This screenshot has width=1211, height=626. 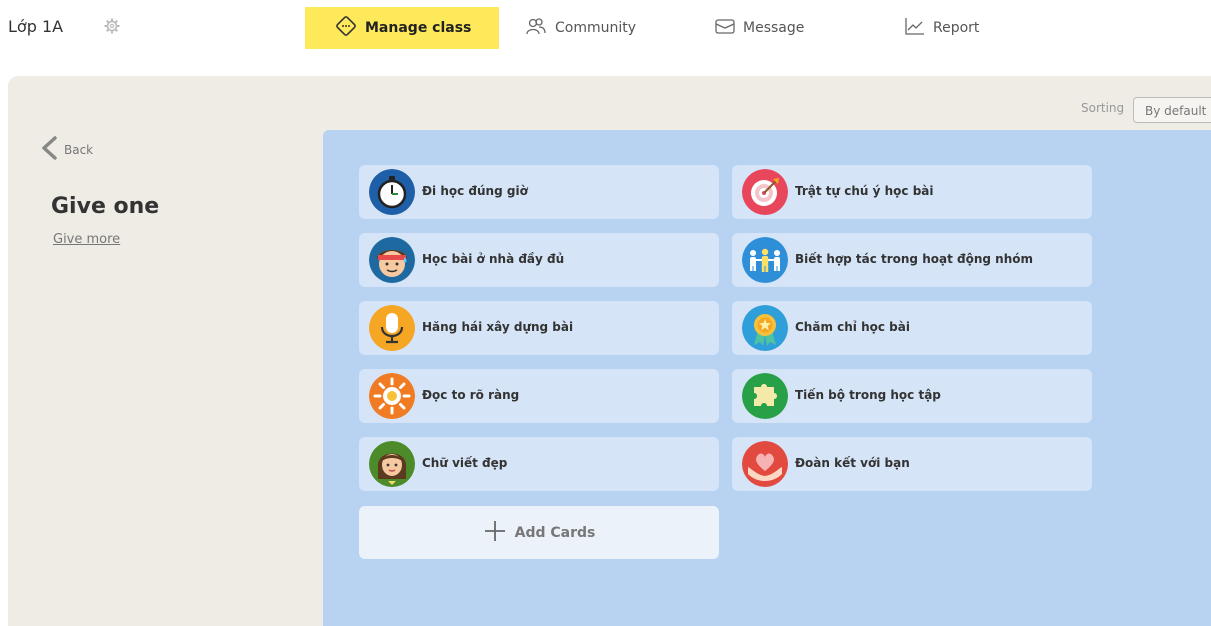 What do you see at coordinates (539, 396) in the screenshot?
I see `card-doc-to-ro-rang: Đọc to rõ ràng` at bounding box center [539, 396].